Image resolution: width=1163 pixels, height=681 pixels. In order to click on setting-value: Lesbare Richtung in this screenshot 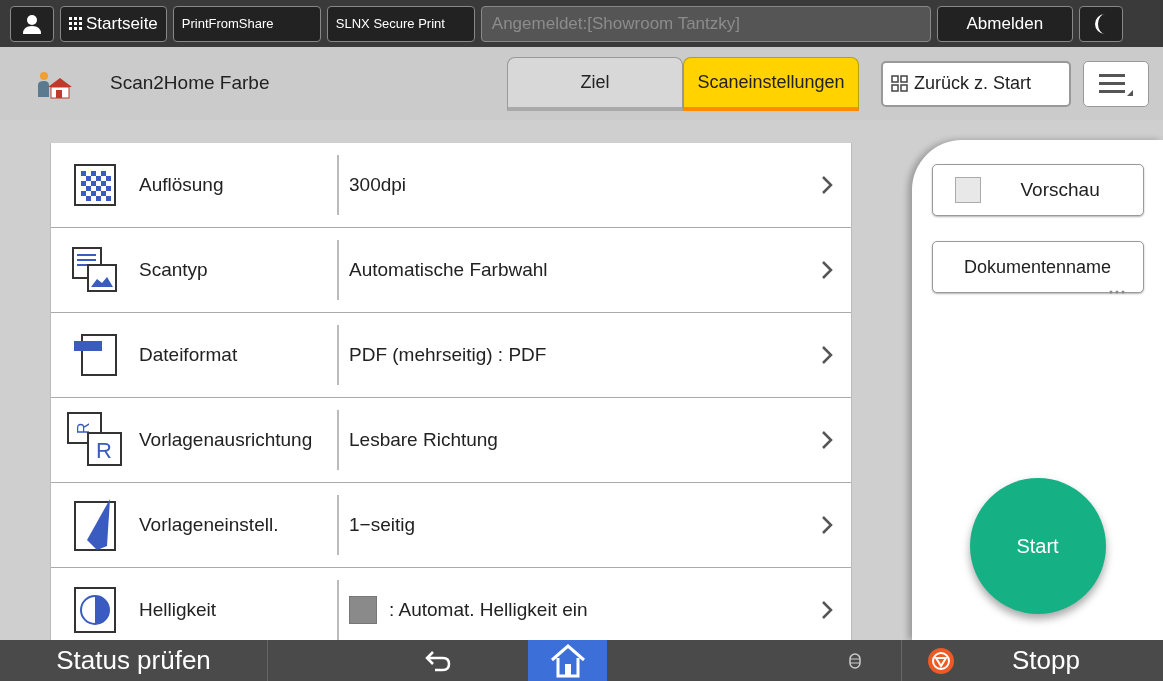, I will do `click(423, 439)`.